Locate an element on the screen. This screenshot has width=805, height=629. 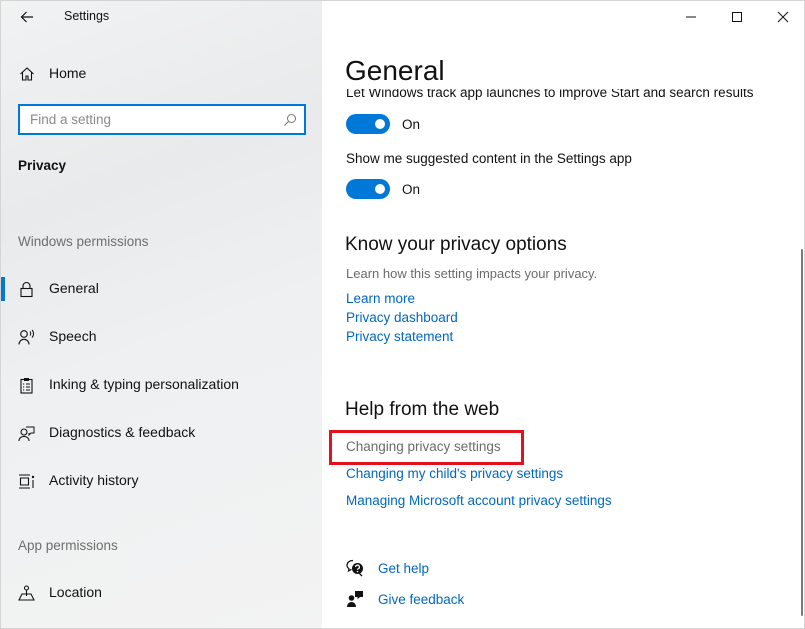
minimize-icon is located at coordinates (691, 17).